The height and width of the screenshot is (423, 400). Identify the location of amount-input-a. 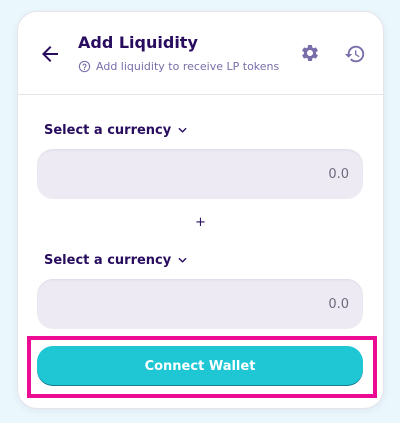
(200, 174).